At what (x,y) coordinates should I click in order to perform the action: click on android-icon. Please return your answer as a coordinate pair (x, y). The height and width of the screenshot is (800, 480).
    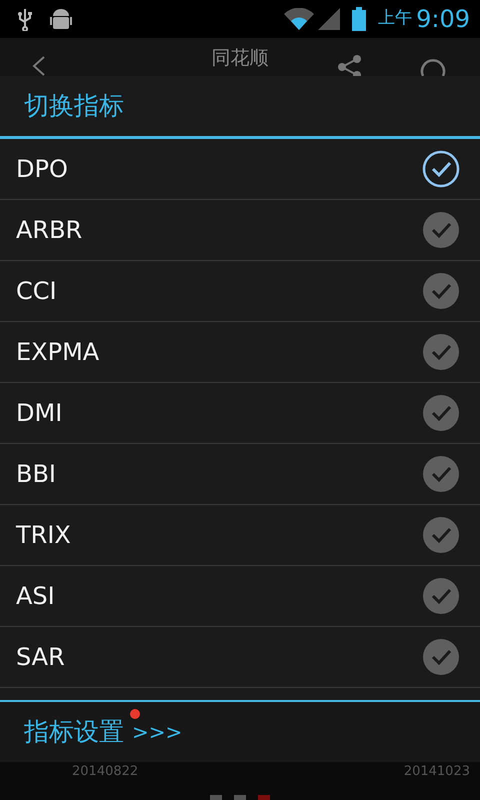
    Looking at the image, I should click on (61, 19).